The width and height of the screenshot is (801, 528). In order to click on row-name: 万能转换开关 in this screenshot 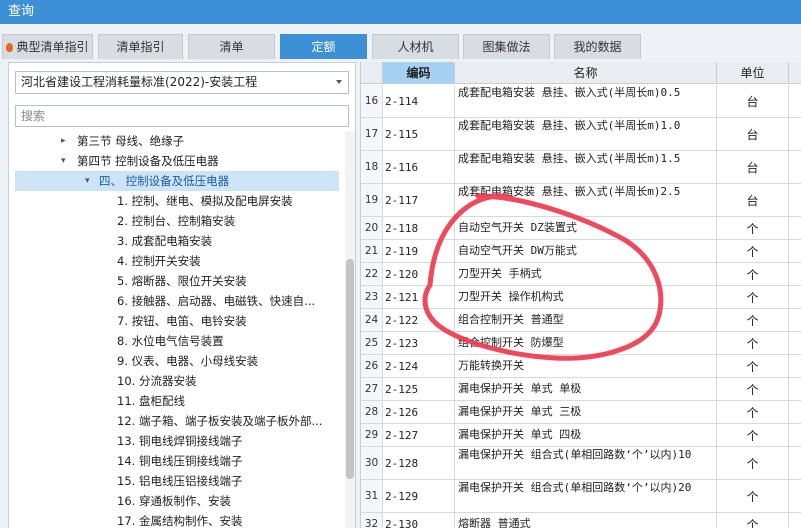, I will do `click(586, 366)`.